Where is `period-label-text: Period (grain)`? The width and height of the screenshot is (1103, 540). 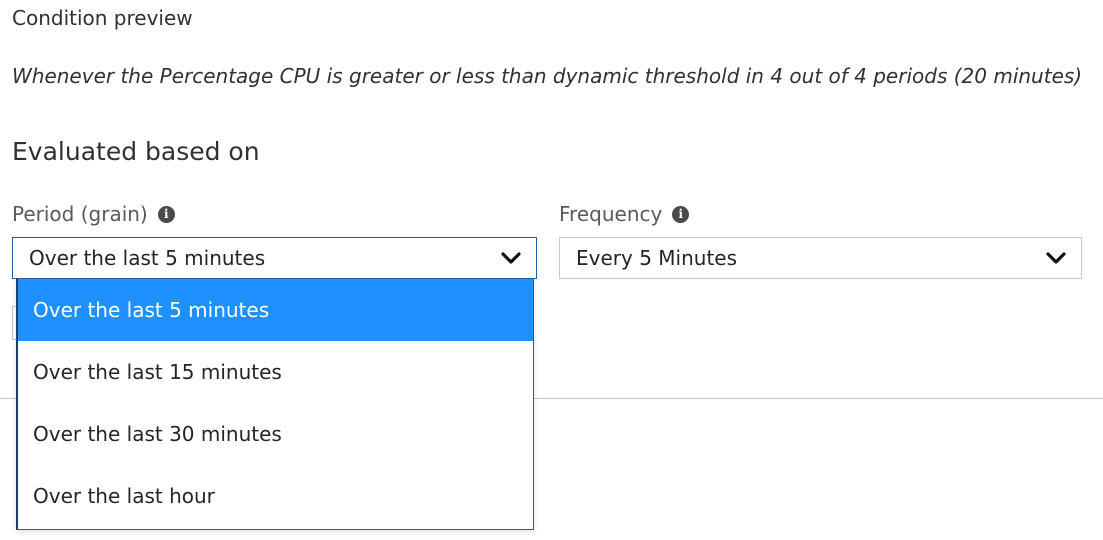 period-label-text: Period (grain) is located at coordinates (80, 214).